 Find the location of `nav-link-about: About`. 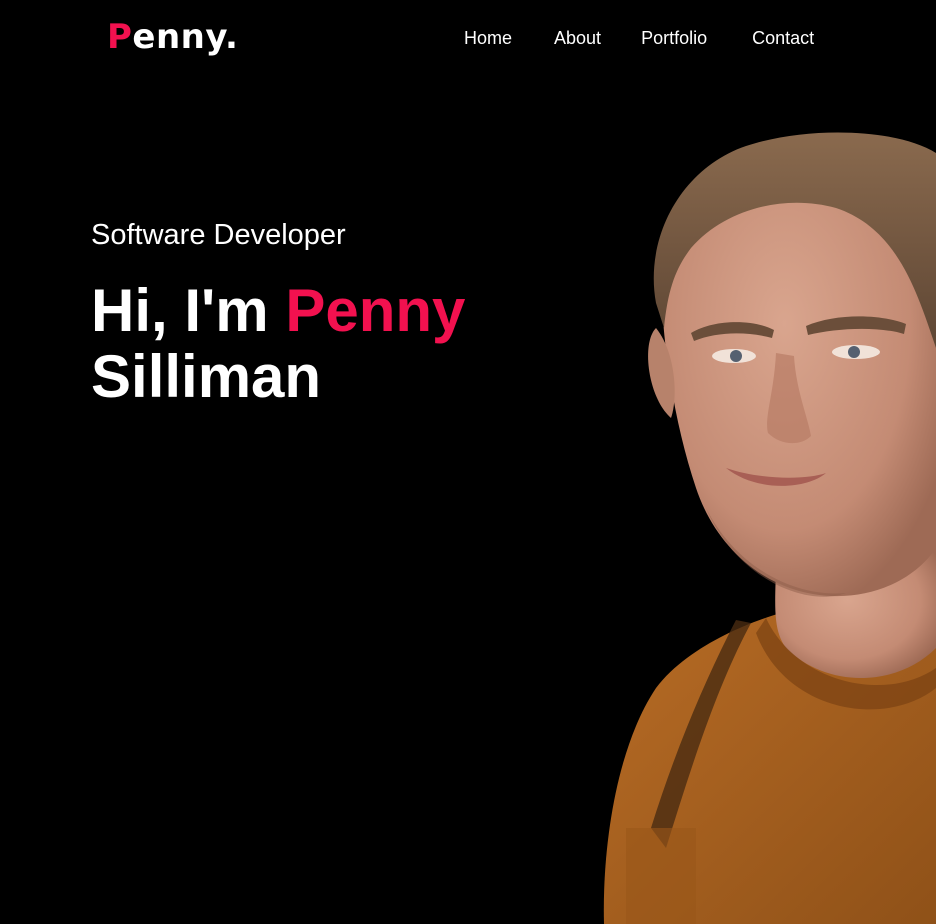

nav-link-about: About is located at coordinates (577, 38).